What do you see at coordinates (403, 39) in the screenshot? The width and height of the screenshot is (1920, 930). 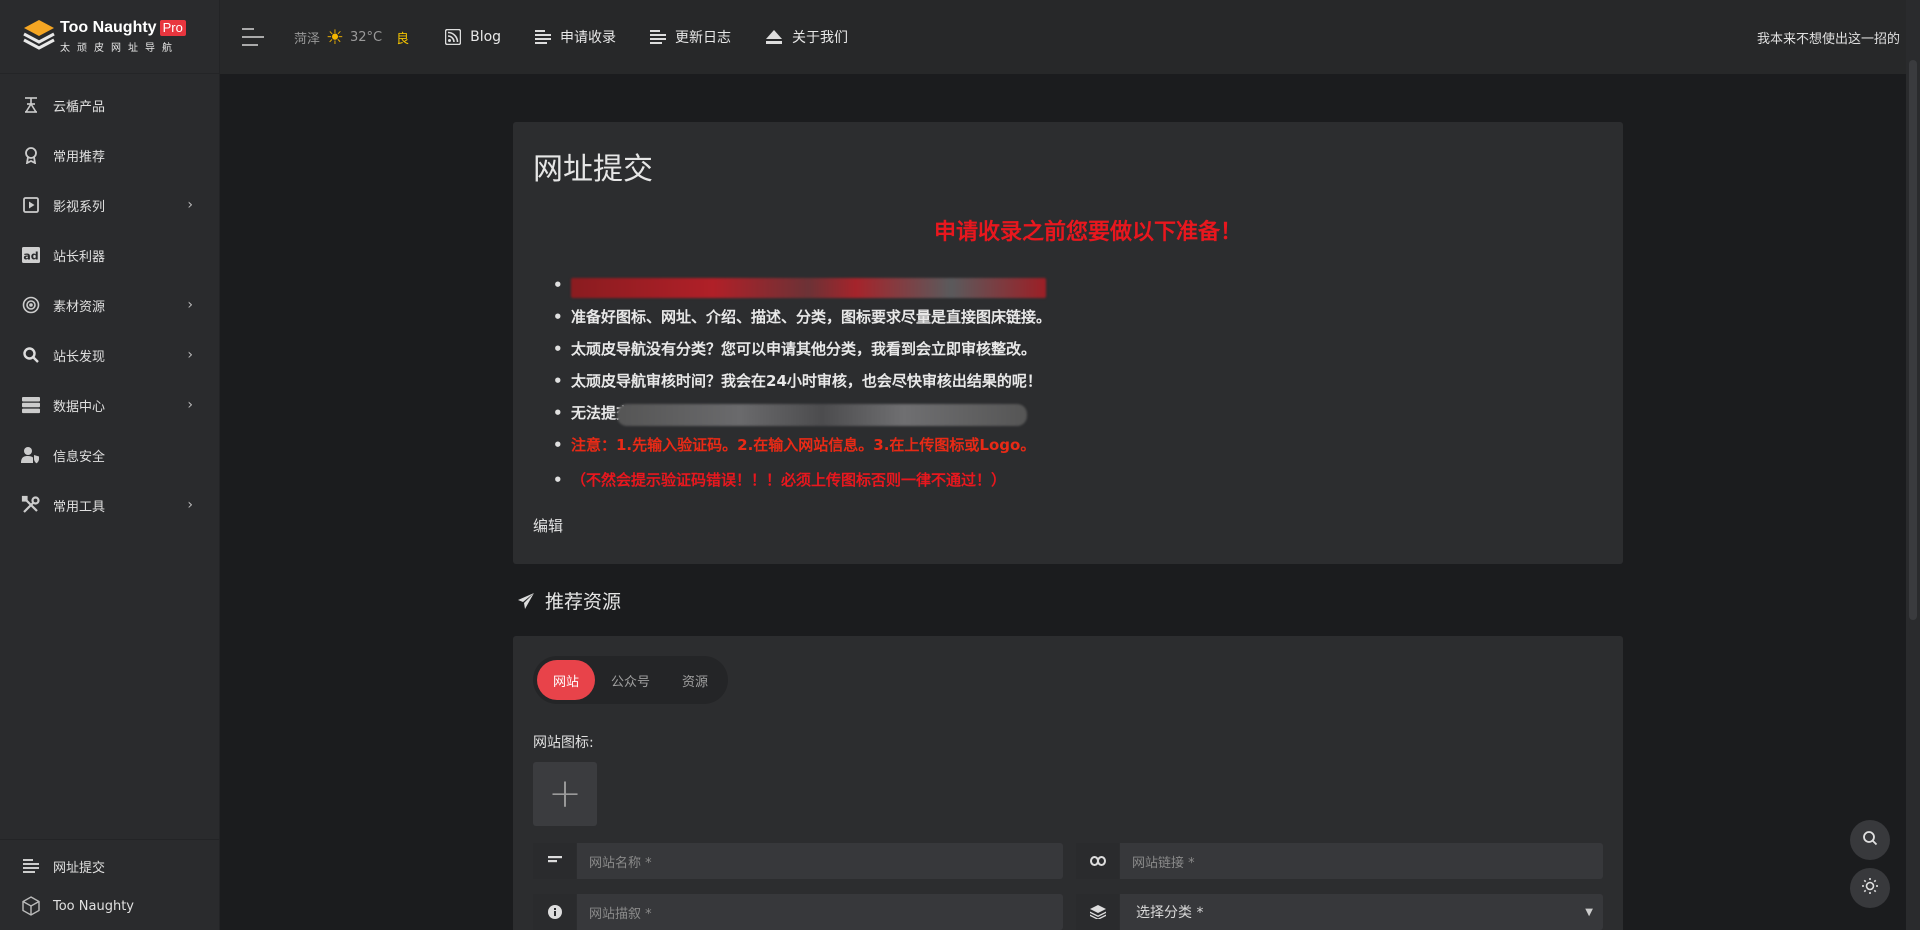 I see `air-quality: 良` at bounding box center [403, 39].